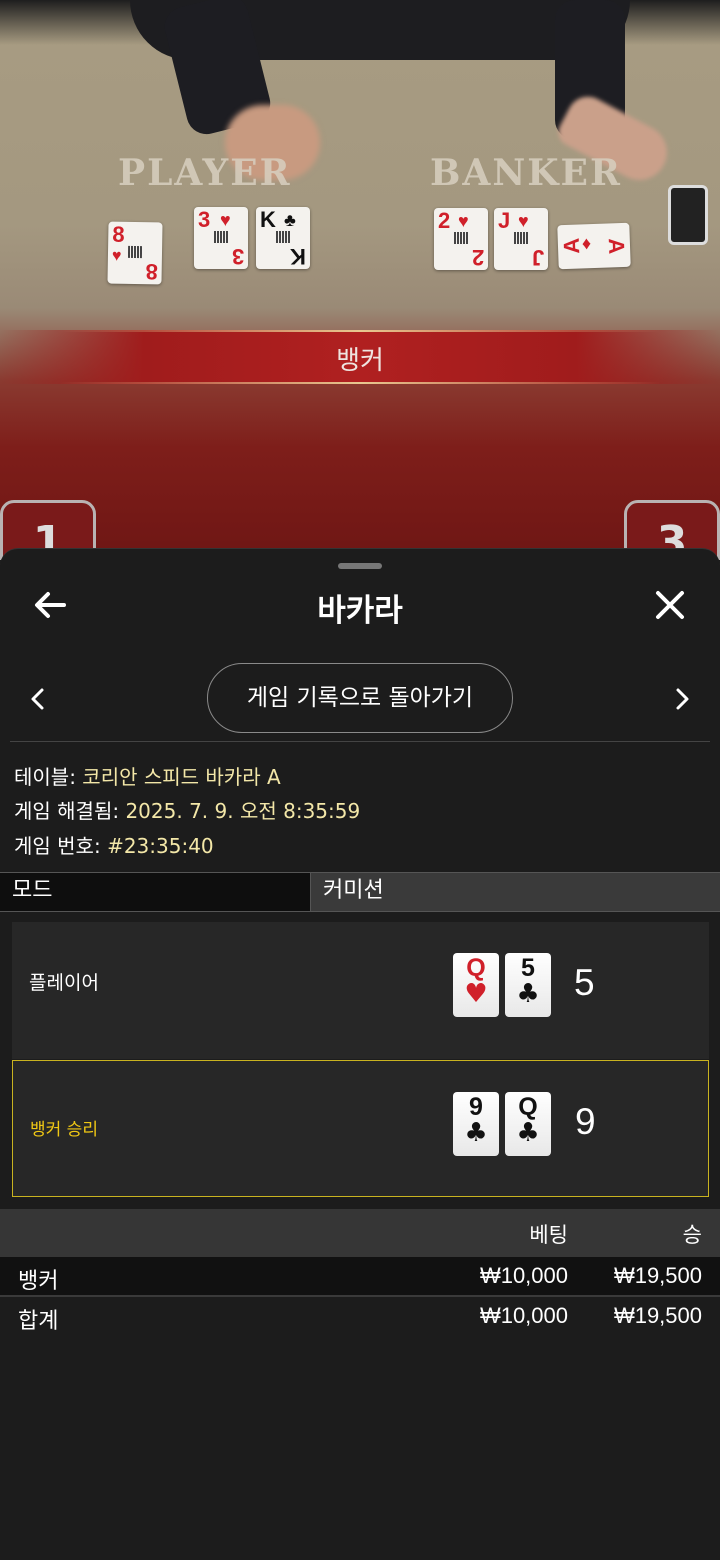 Image resolution: width=720 pixels, height=1560 pixels. Describe the element at coordinates (670, 605) in the screenshot. I see `close-icon` at that location.